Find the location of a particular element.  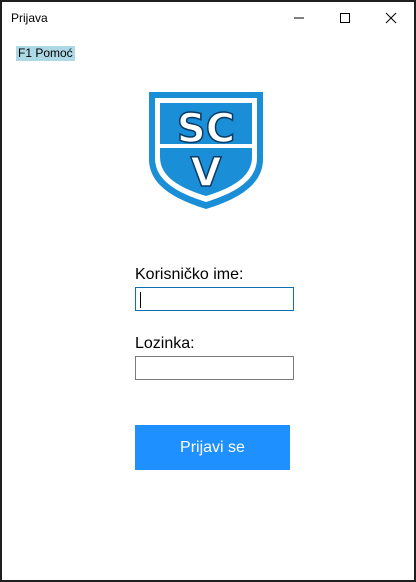

scv-logo: SC V is located at coordinates (206, 150).